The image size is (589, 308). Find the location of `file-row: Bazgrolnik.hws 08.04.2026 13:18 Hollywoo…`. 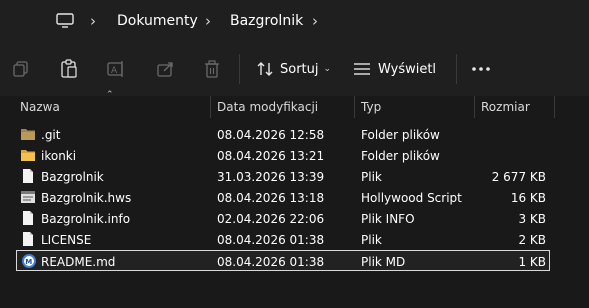

file-row: Bazgrolnik.hws 08.04.2026 13:18 Hollywoo… is located at coordinates (283, 197).